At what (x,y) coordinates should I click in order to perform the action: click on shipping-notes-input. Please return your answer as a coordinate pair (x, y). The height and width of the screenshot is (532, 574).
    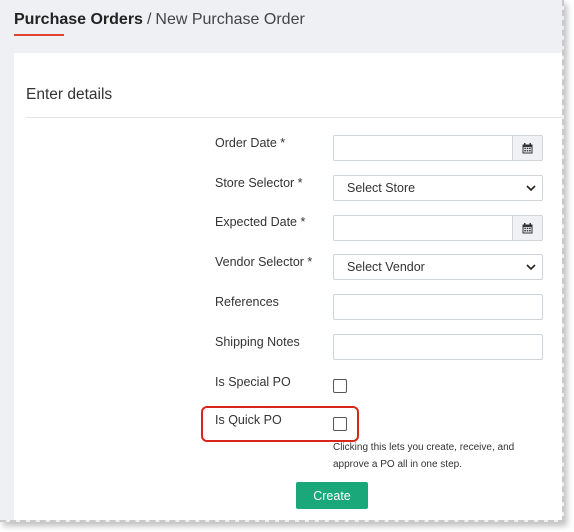
    Looking at the image, I should click on (438, 347).